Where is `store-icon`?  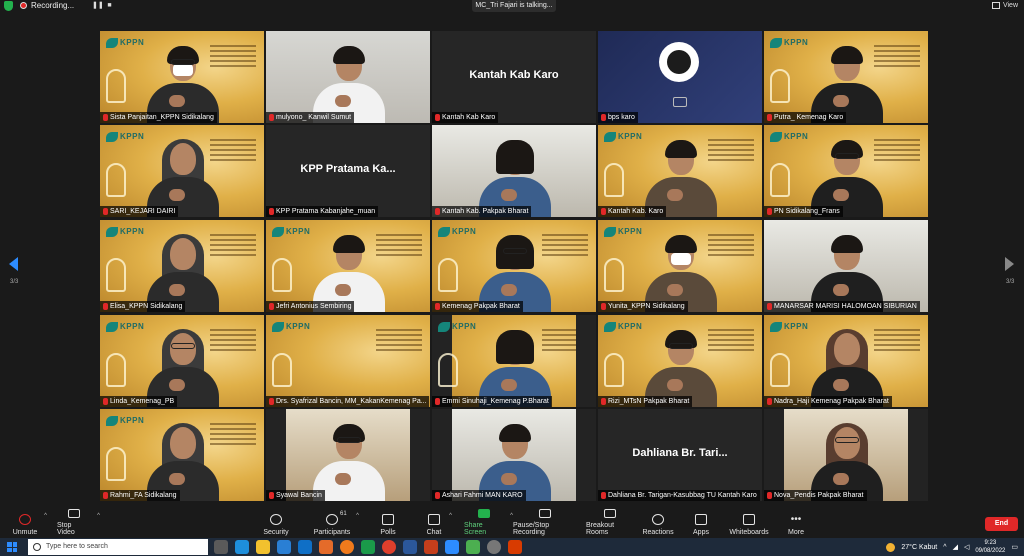
store-icon is located at coordinates (284, 547).